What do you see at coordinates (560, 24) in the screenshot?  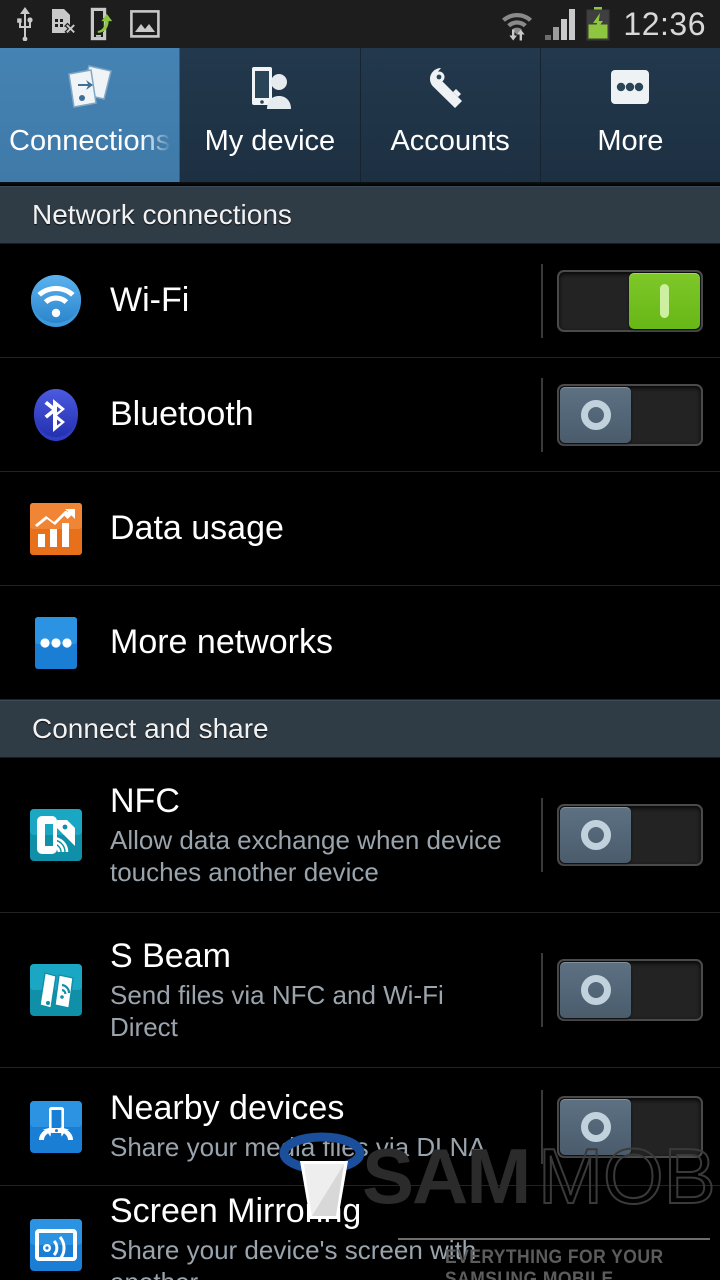 I see `cellular-signal-icon` at bounding box center [560, 24].